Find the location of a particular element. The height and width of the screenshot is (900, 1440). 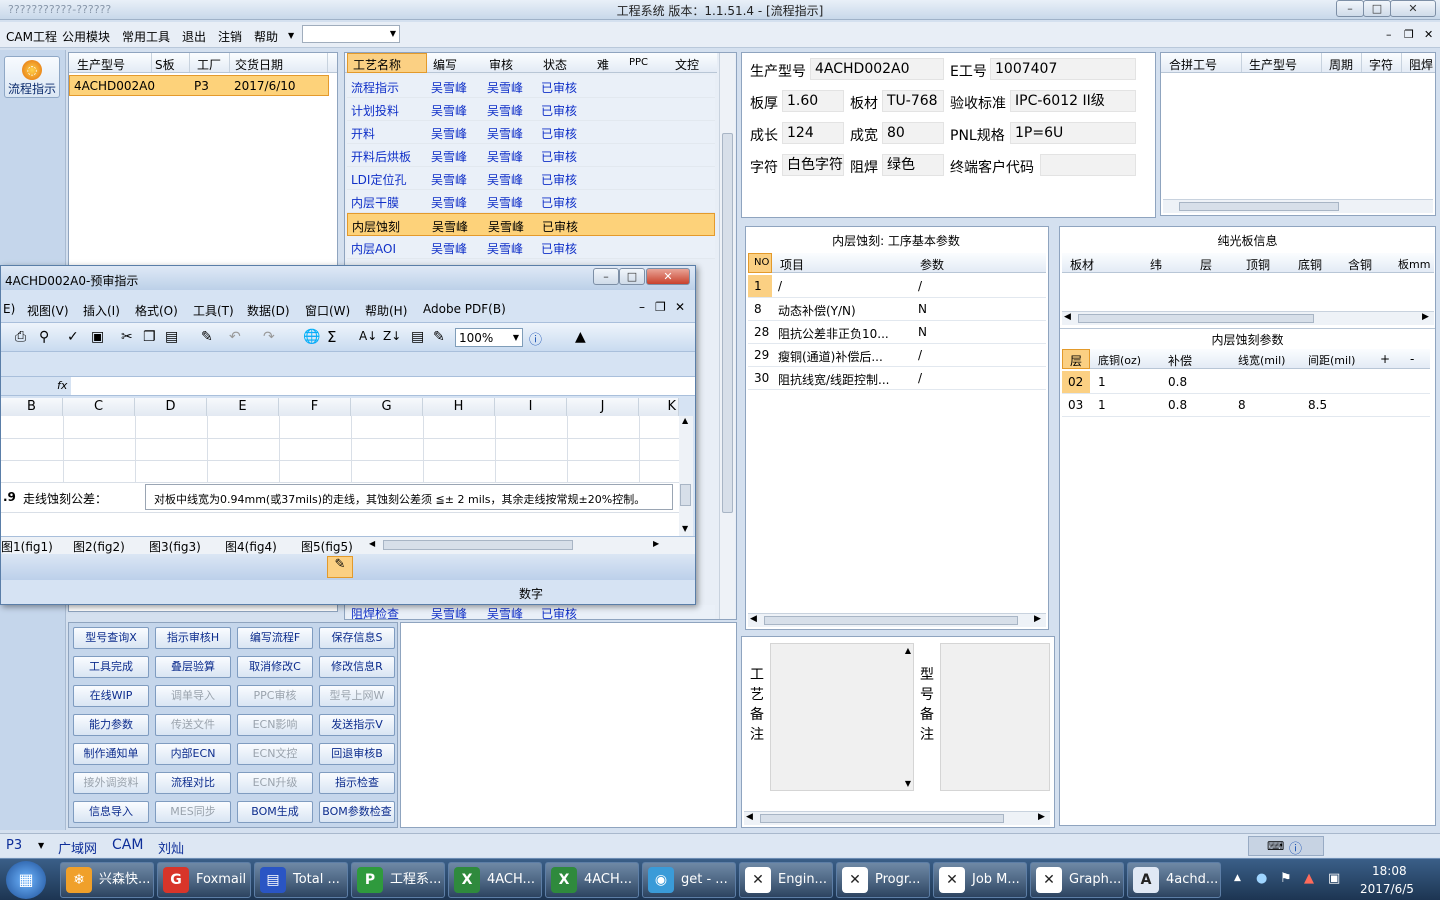

table-row: 29 瘦铜(通道)补偿后... / is located at coordinates (897, 355).